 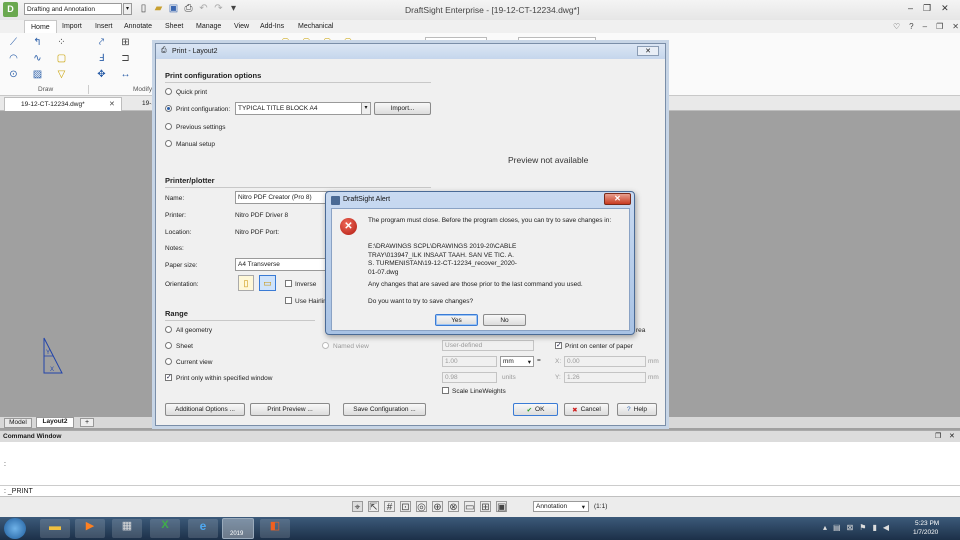 What do you see at coordinates (825, 527) in the screenshot?
I see `tray-expand-icon: ▴` at bounding box center [825, 527].